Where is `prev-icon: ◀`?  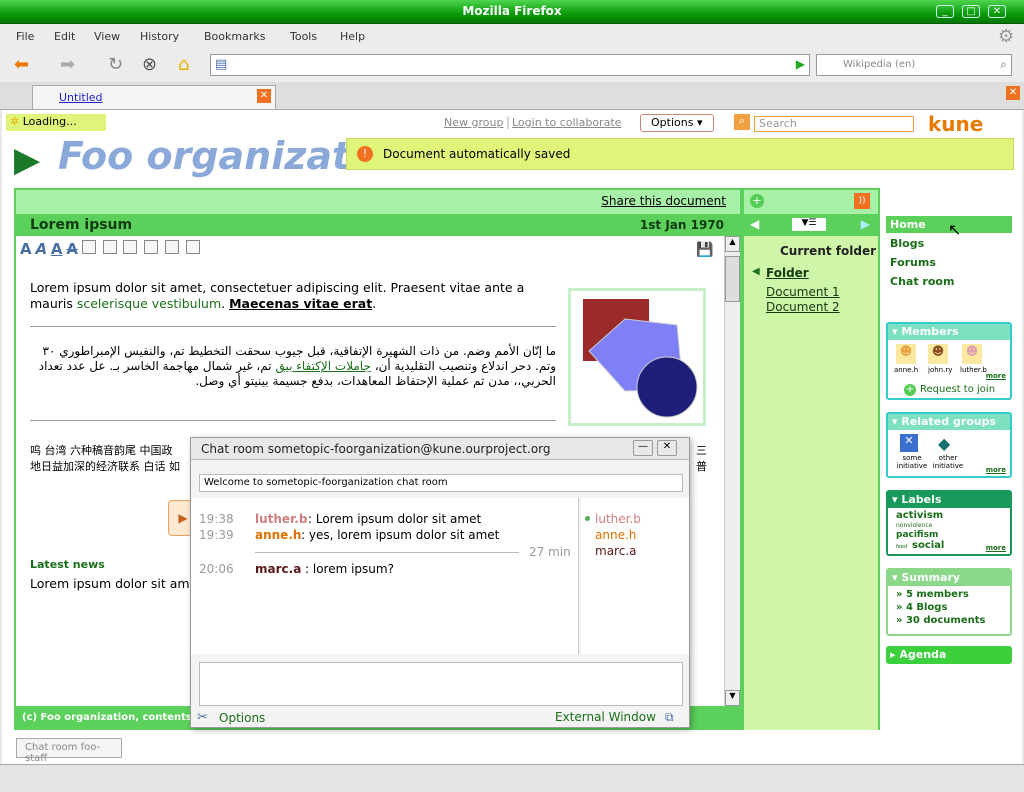 prev-icon: ◀ is located at coordinates (754, 224).